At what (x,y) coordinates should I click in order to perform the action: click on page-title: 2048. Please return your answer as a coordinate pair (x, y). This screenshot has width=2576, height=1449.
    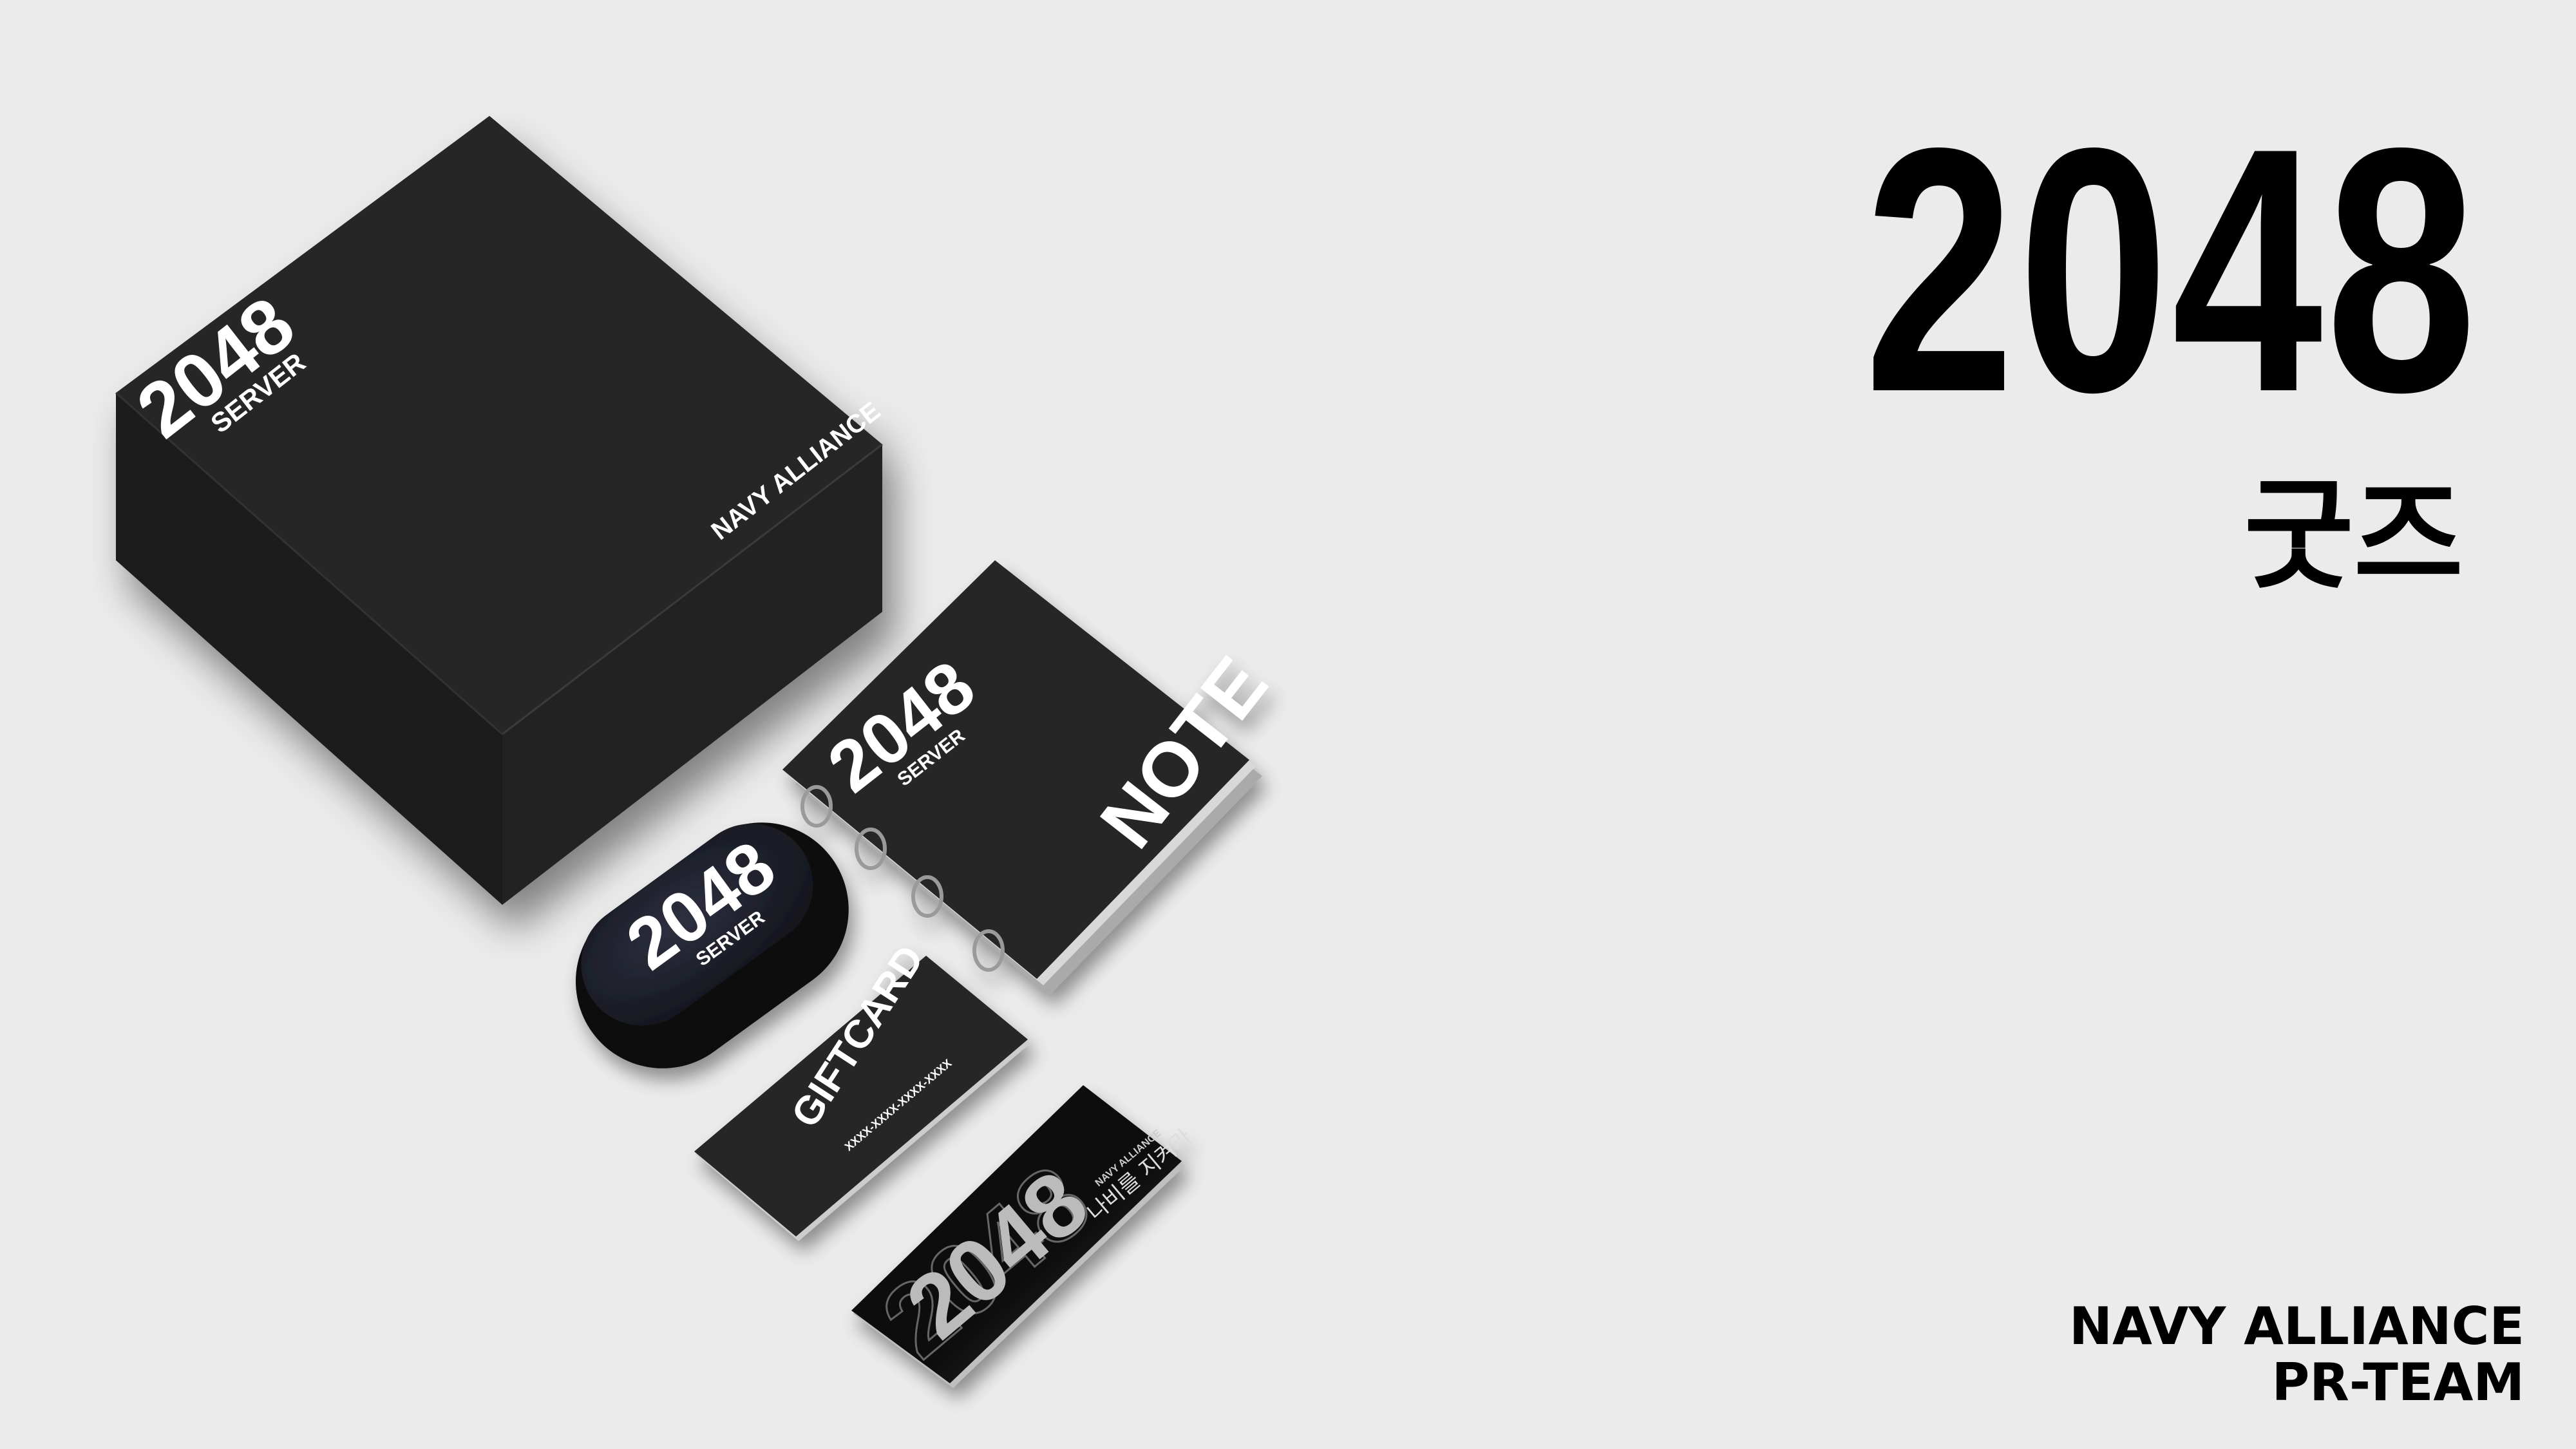
    Looking at the image, I should click on (2171, 270).